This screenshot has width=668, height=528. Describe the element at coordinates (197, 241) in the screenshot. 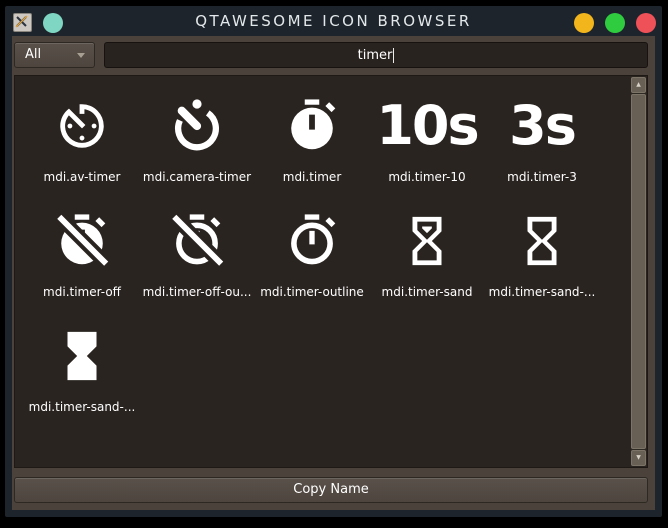

I see `timer-off-outline-icon` at that location.